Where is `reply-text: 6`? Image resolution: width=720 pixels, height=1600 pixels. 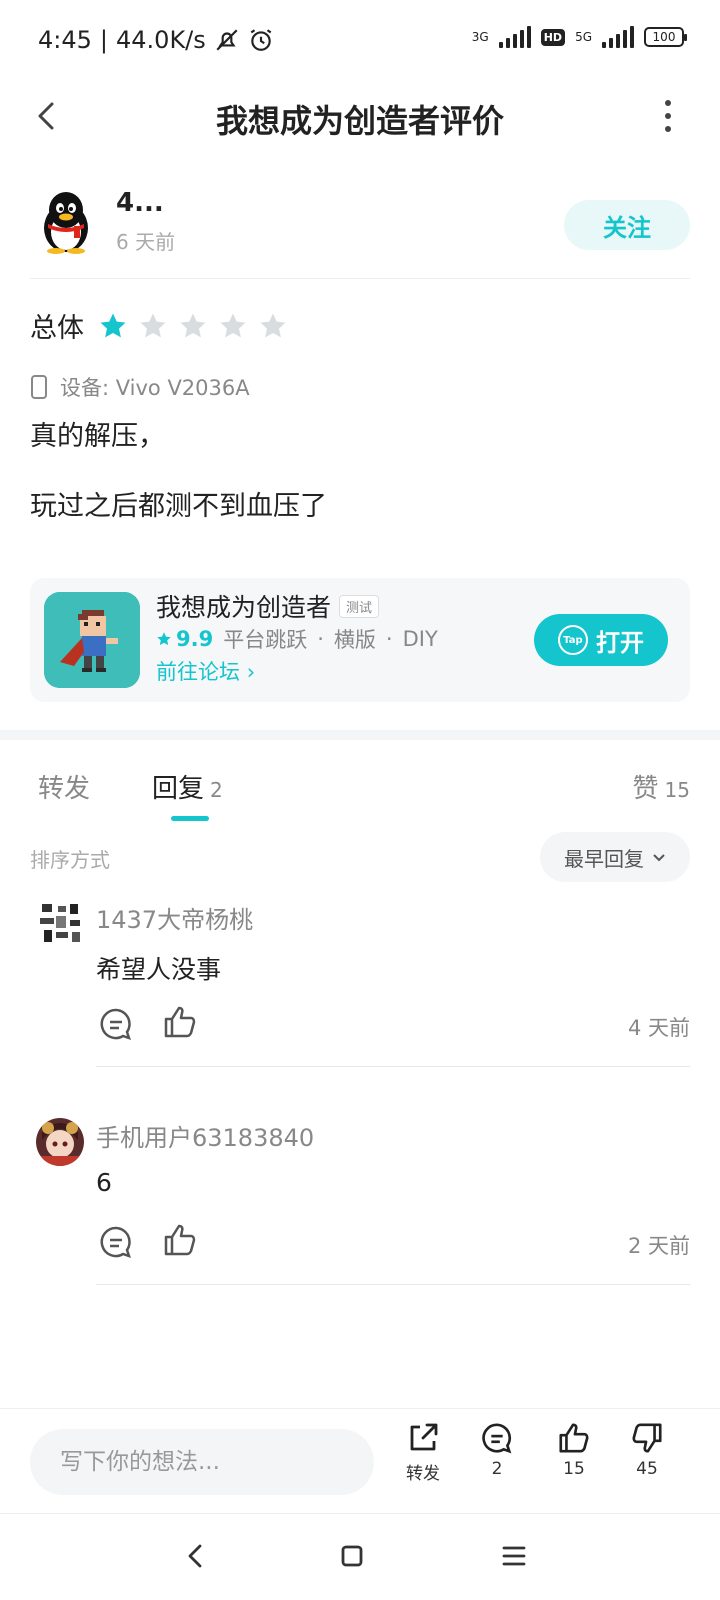
reply-text: 6 is located at coordinates (104, 1182).